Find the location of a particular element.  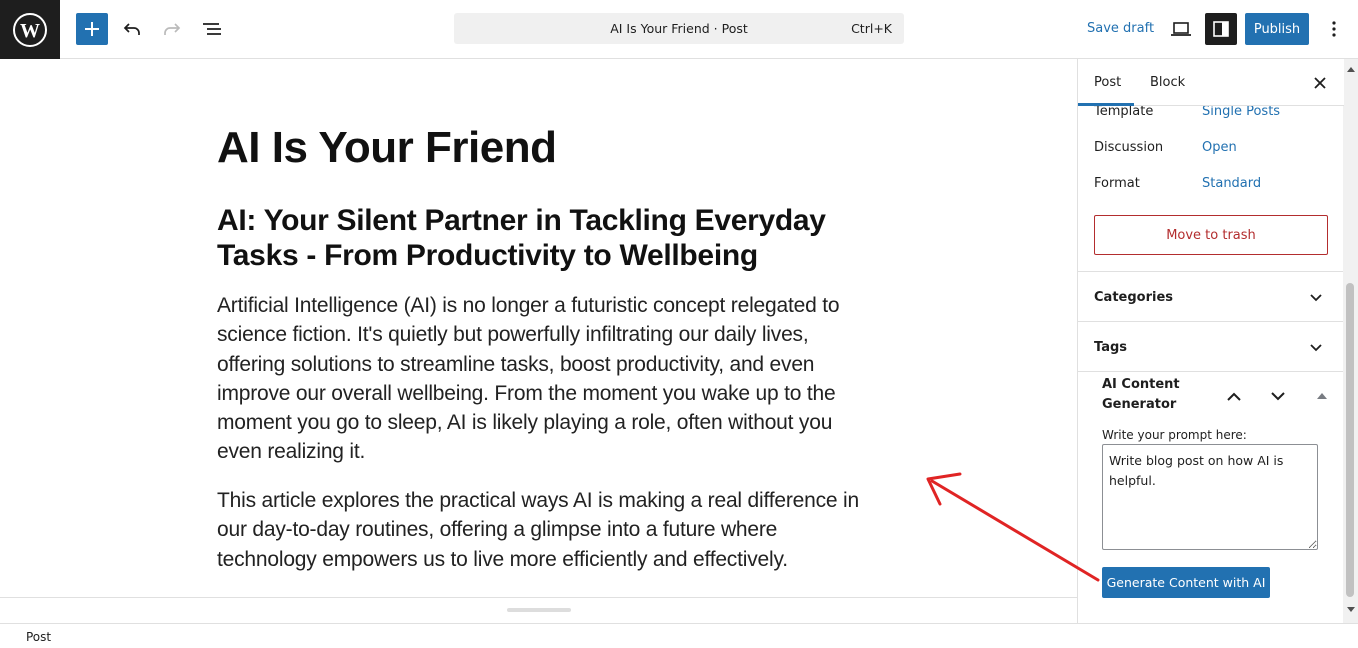

more-vertical-icon is located at coordinates (1334, 29).